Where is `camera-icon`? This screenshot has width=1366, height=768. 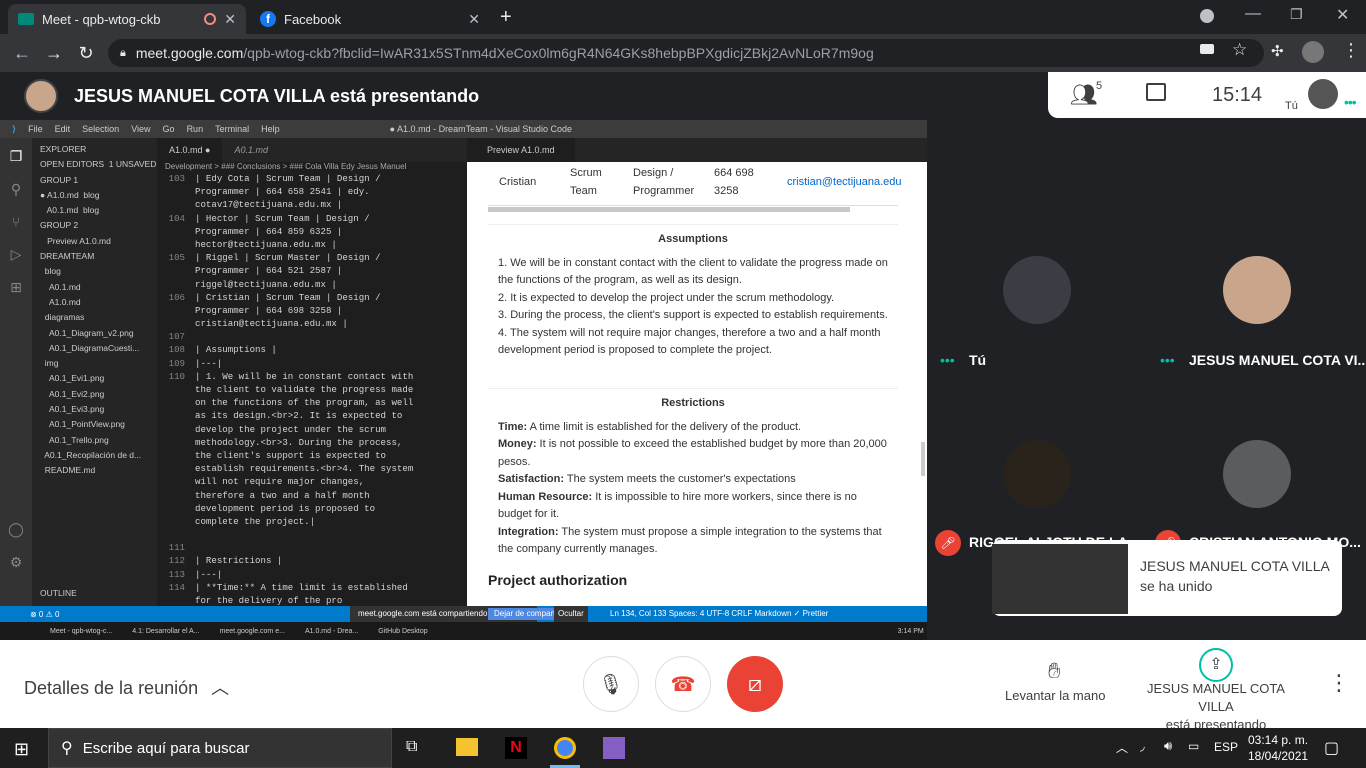
camera-icon is located at coordinates (1207, 49).